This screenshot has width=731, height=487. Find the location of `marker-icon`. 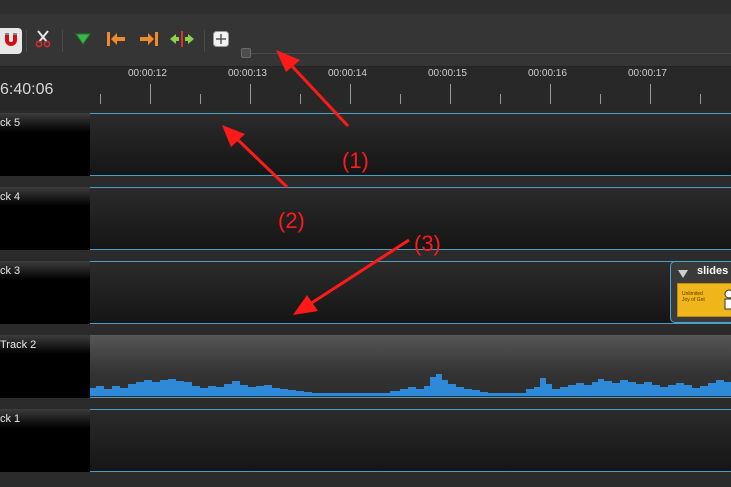

marker-icon is located at coordinates (83, 41).